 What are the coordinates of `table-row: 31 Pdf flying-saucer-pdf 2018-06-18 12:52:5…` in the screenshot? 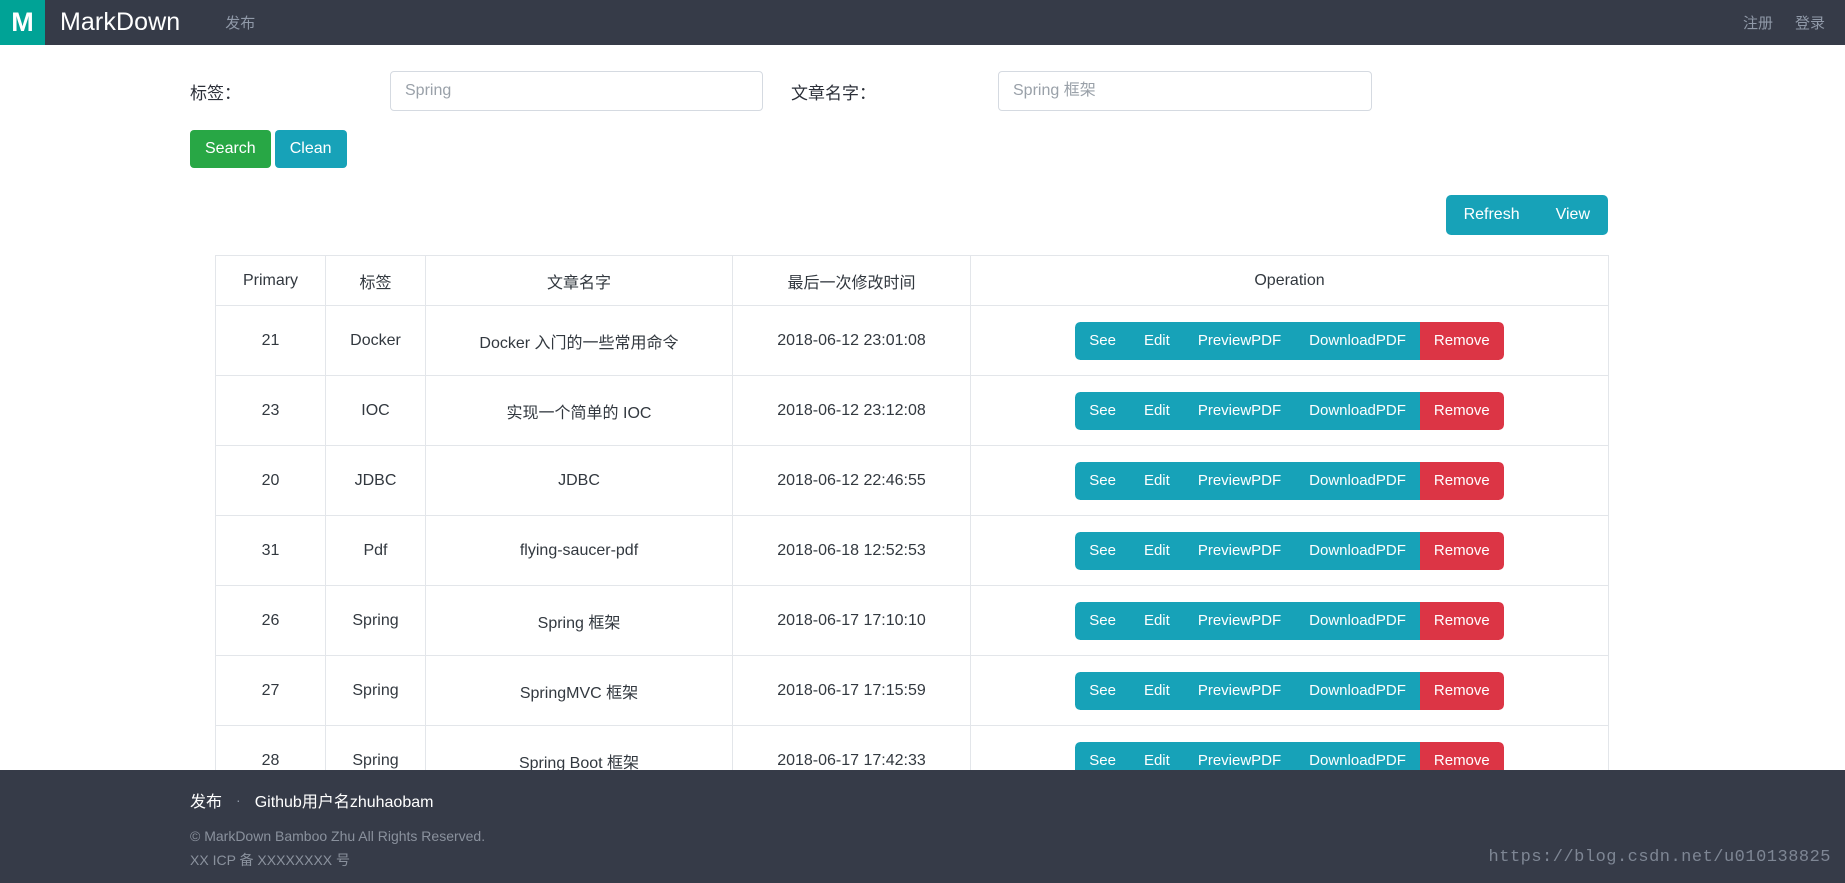 It's located at (912, 550).